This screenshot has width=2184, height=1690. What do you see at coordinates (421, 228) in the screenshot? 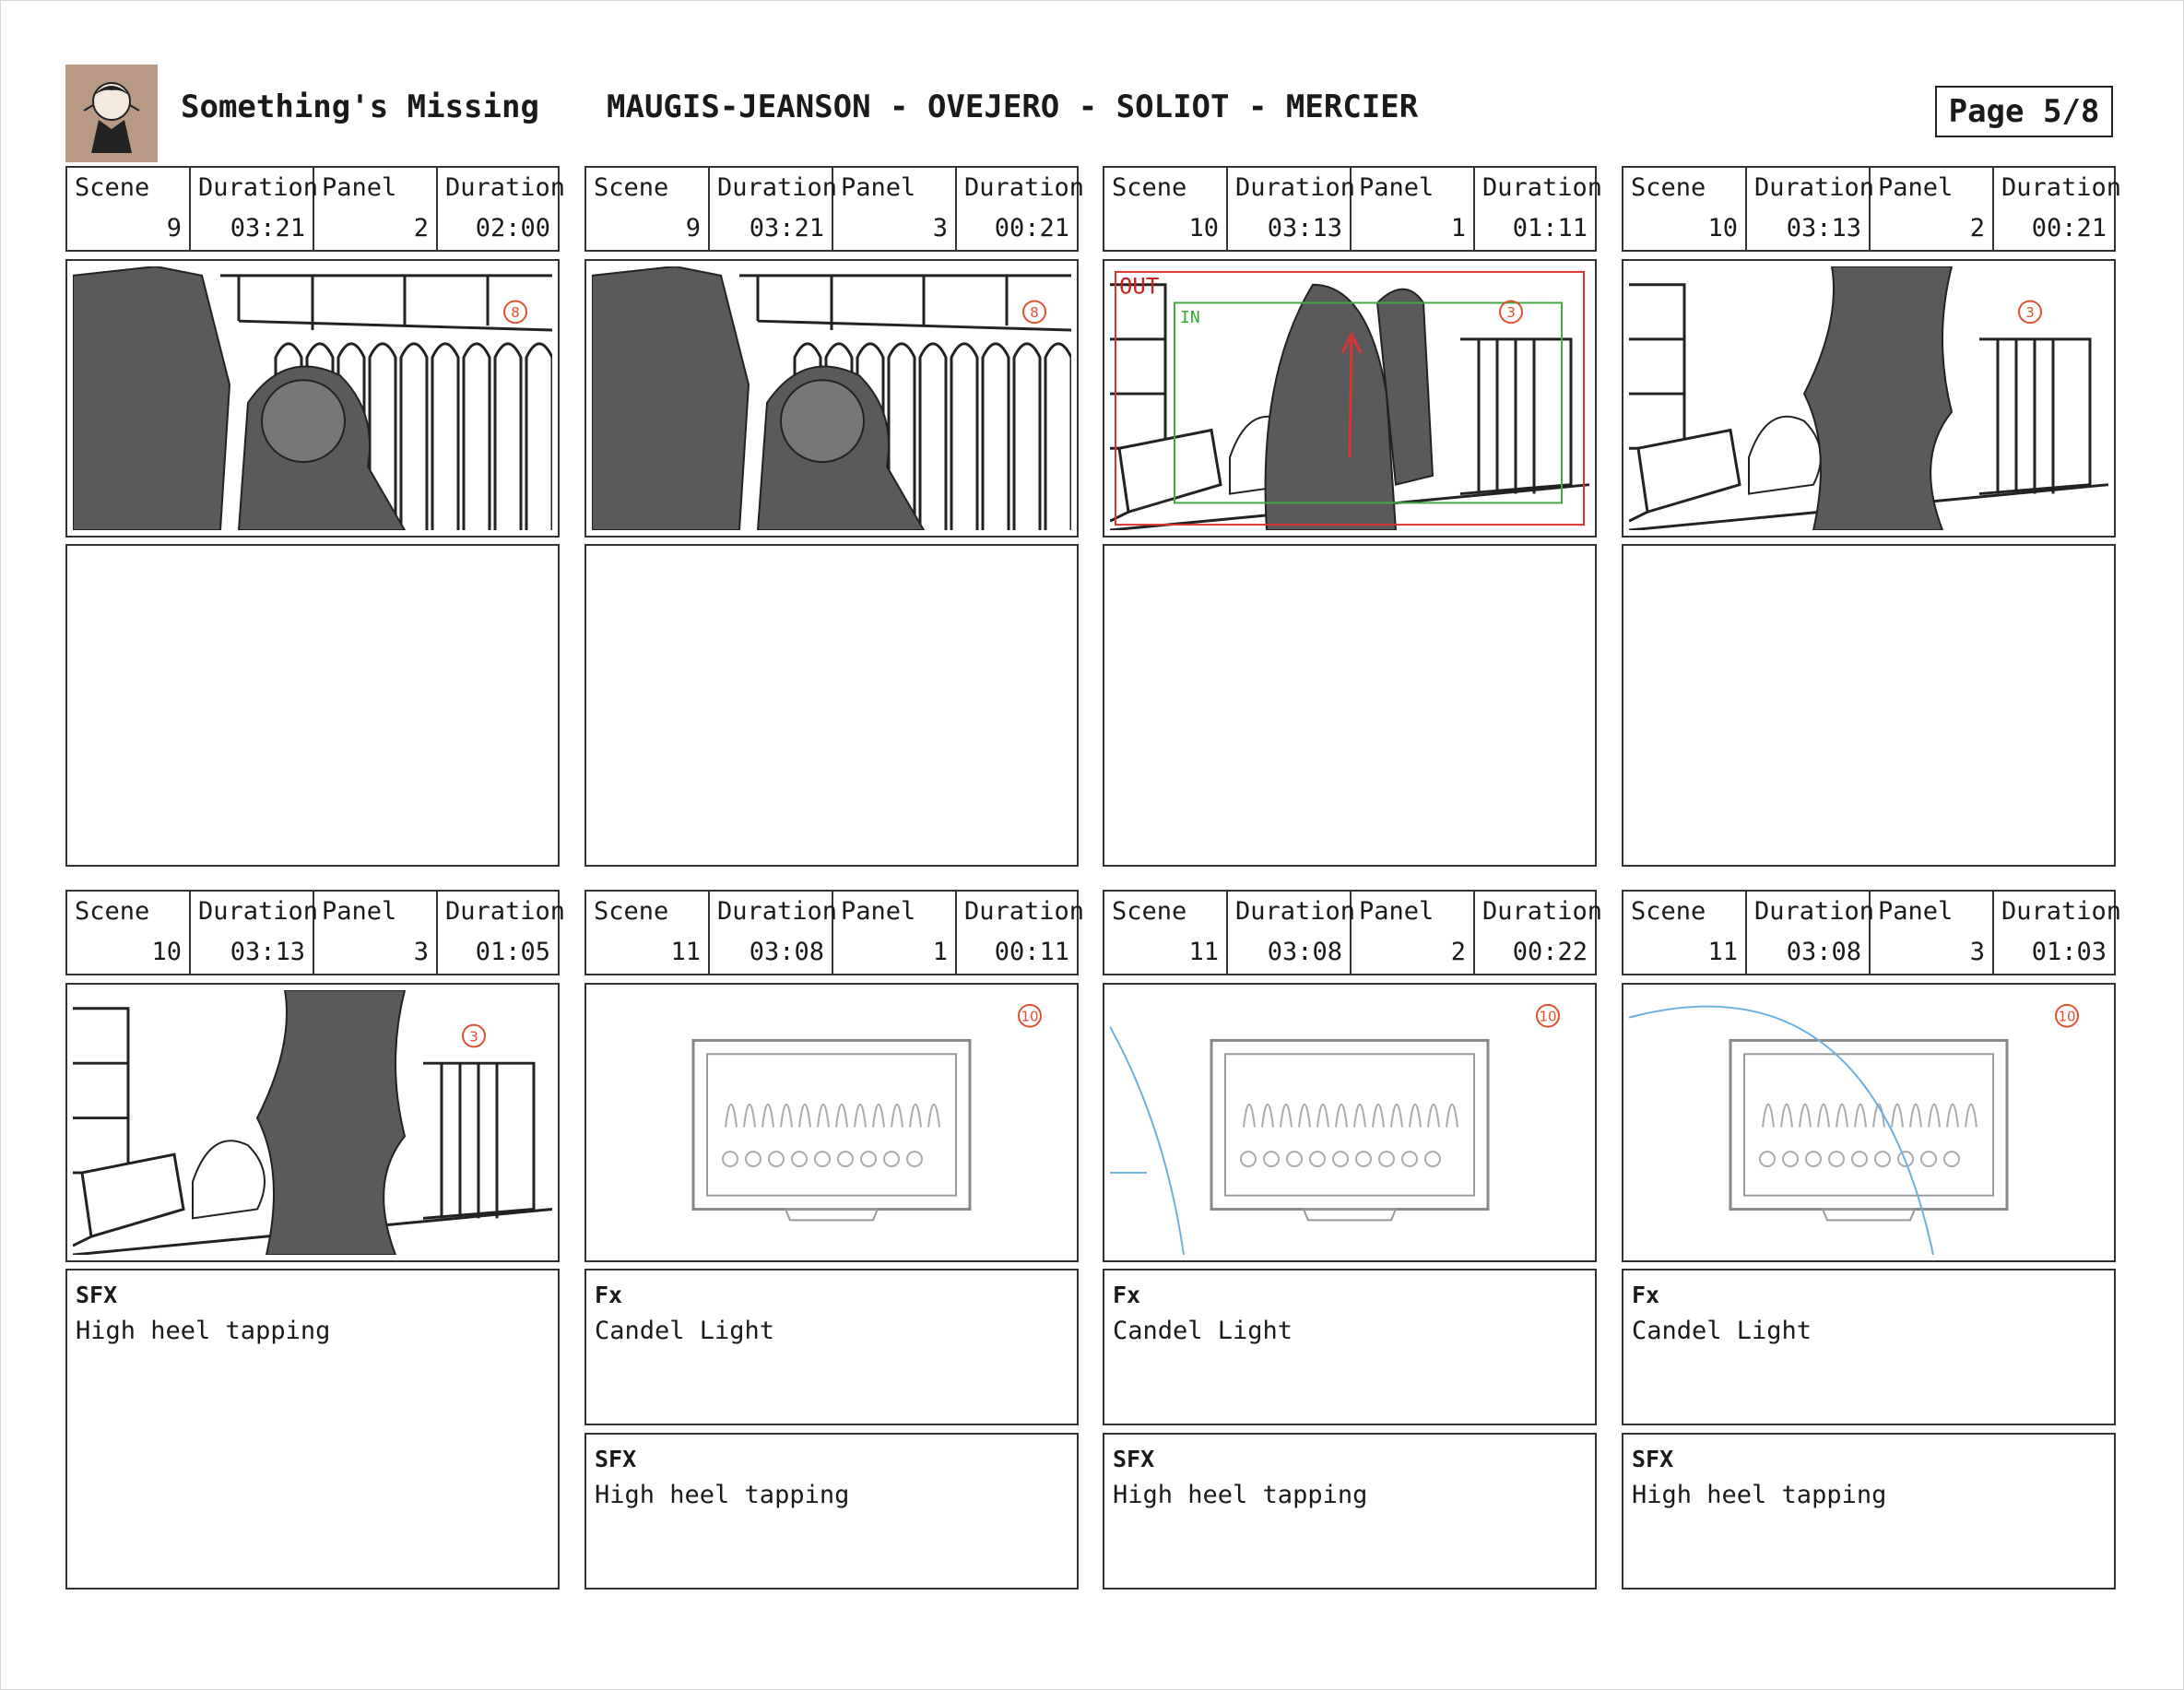
I see `panel-number: 2` at bounding box center [421, 228].